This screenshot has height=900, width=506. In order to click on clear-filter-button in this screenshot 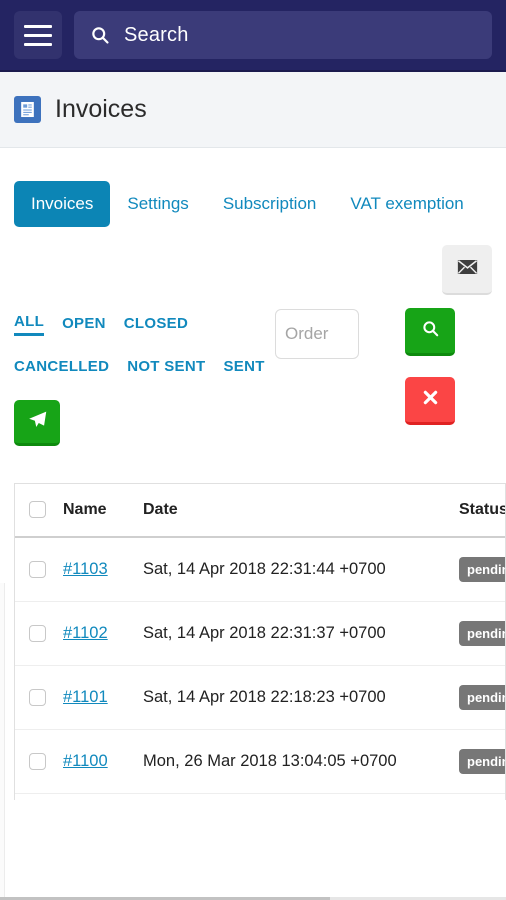, I will do `click(430, 401)`.